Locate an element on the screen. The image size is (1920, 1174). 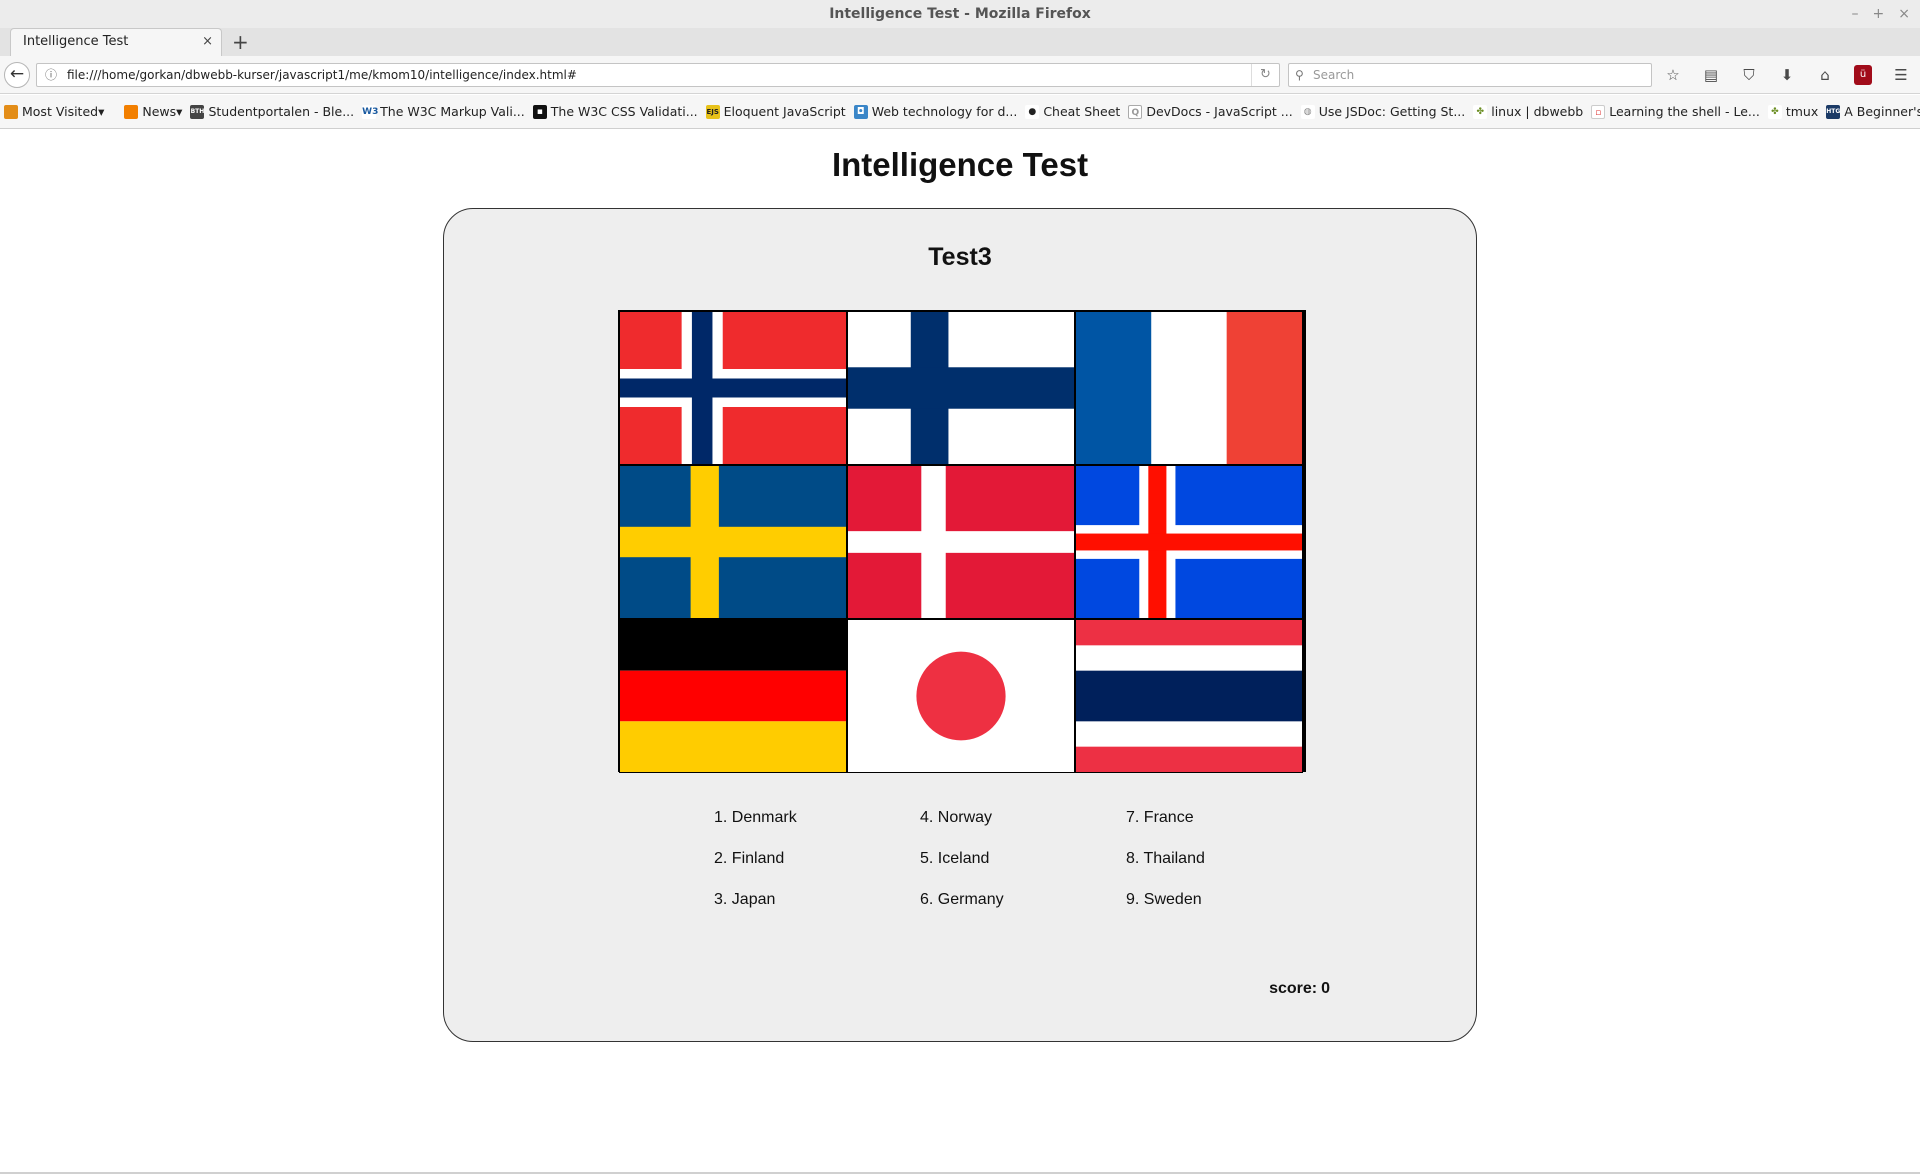
back-button: ← is located at coordinates (17, 75).